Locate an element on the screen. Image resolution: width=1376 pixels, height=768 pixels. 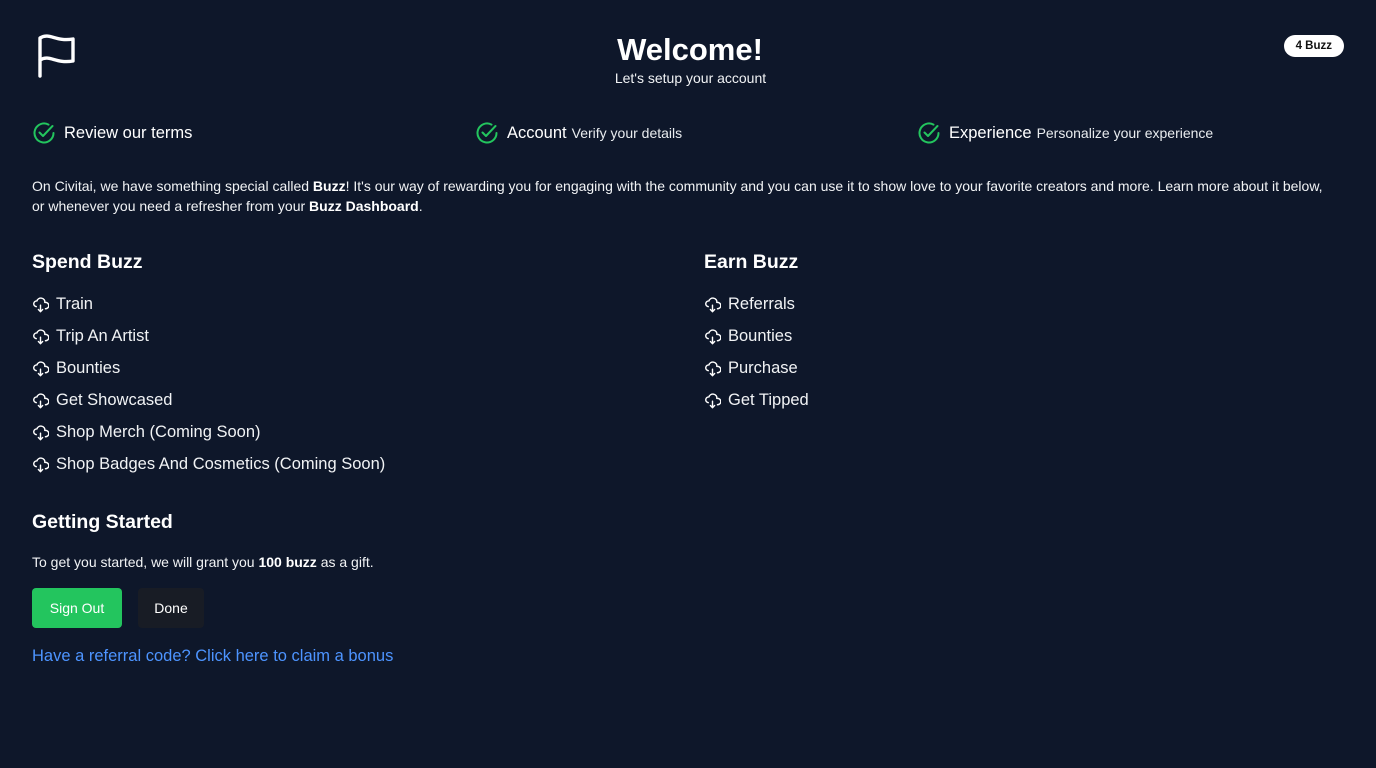
buzz-term: Buzz is located at coordinates (329, 186).